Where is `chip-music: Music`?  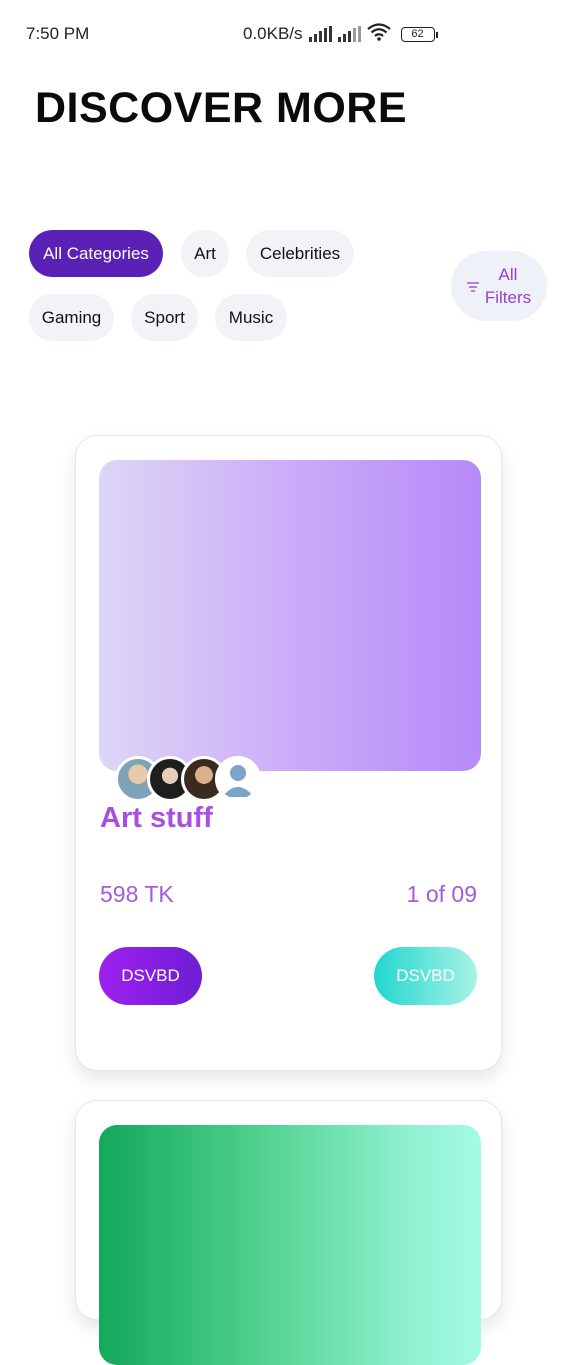 chip-music: Music is located at coordinates (251, 317).